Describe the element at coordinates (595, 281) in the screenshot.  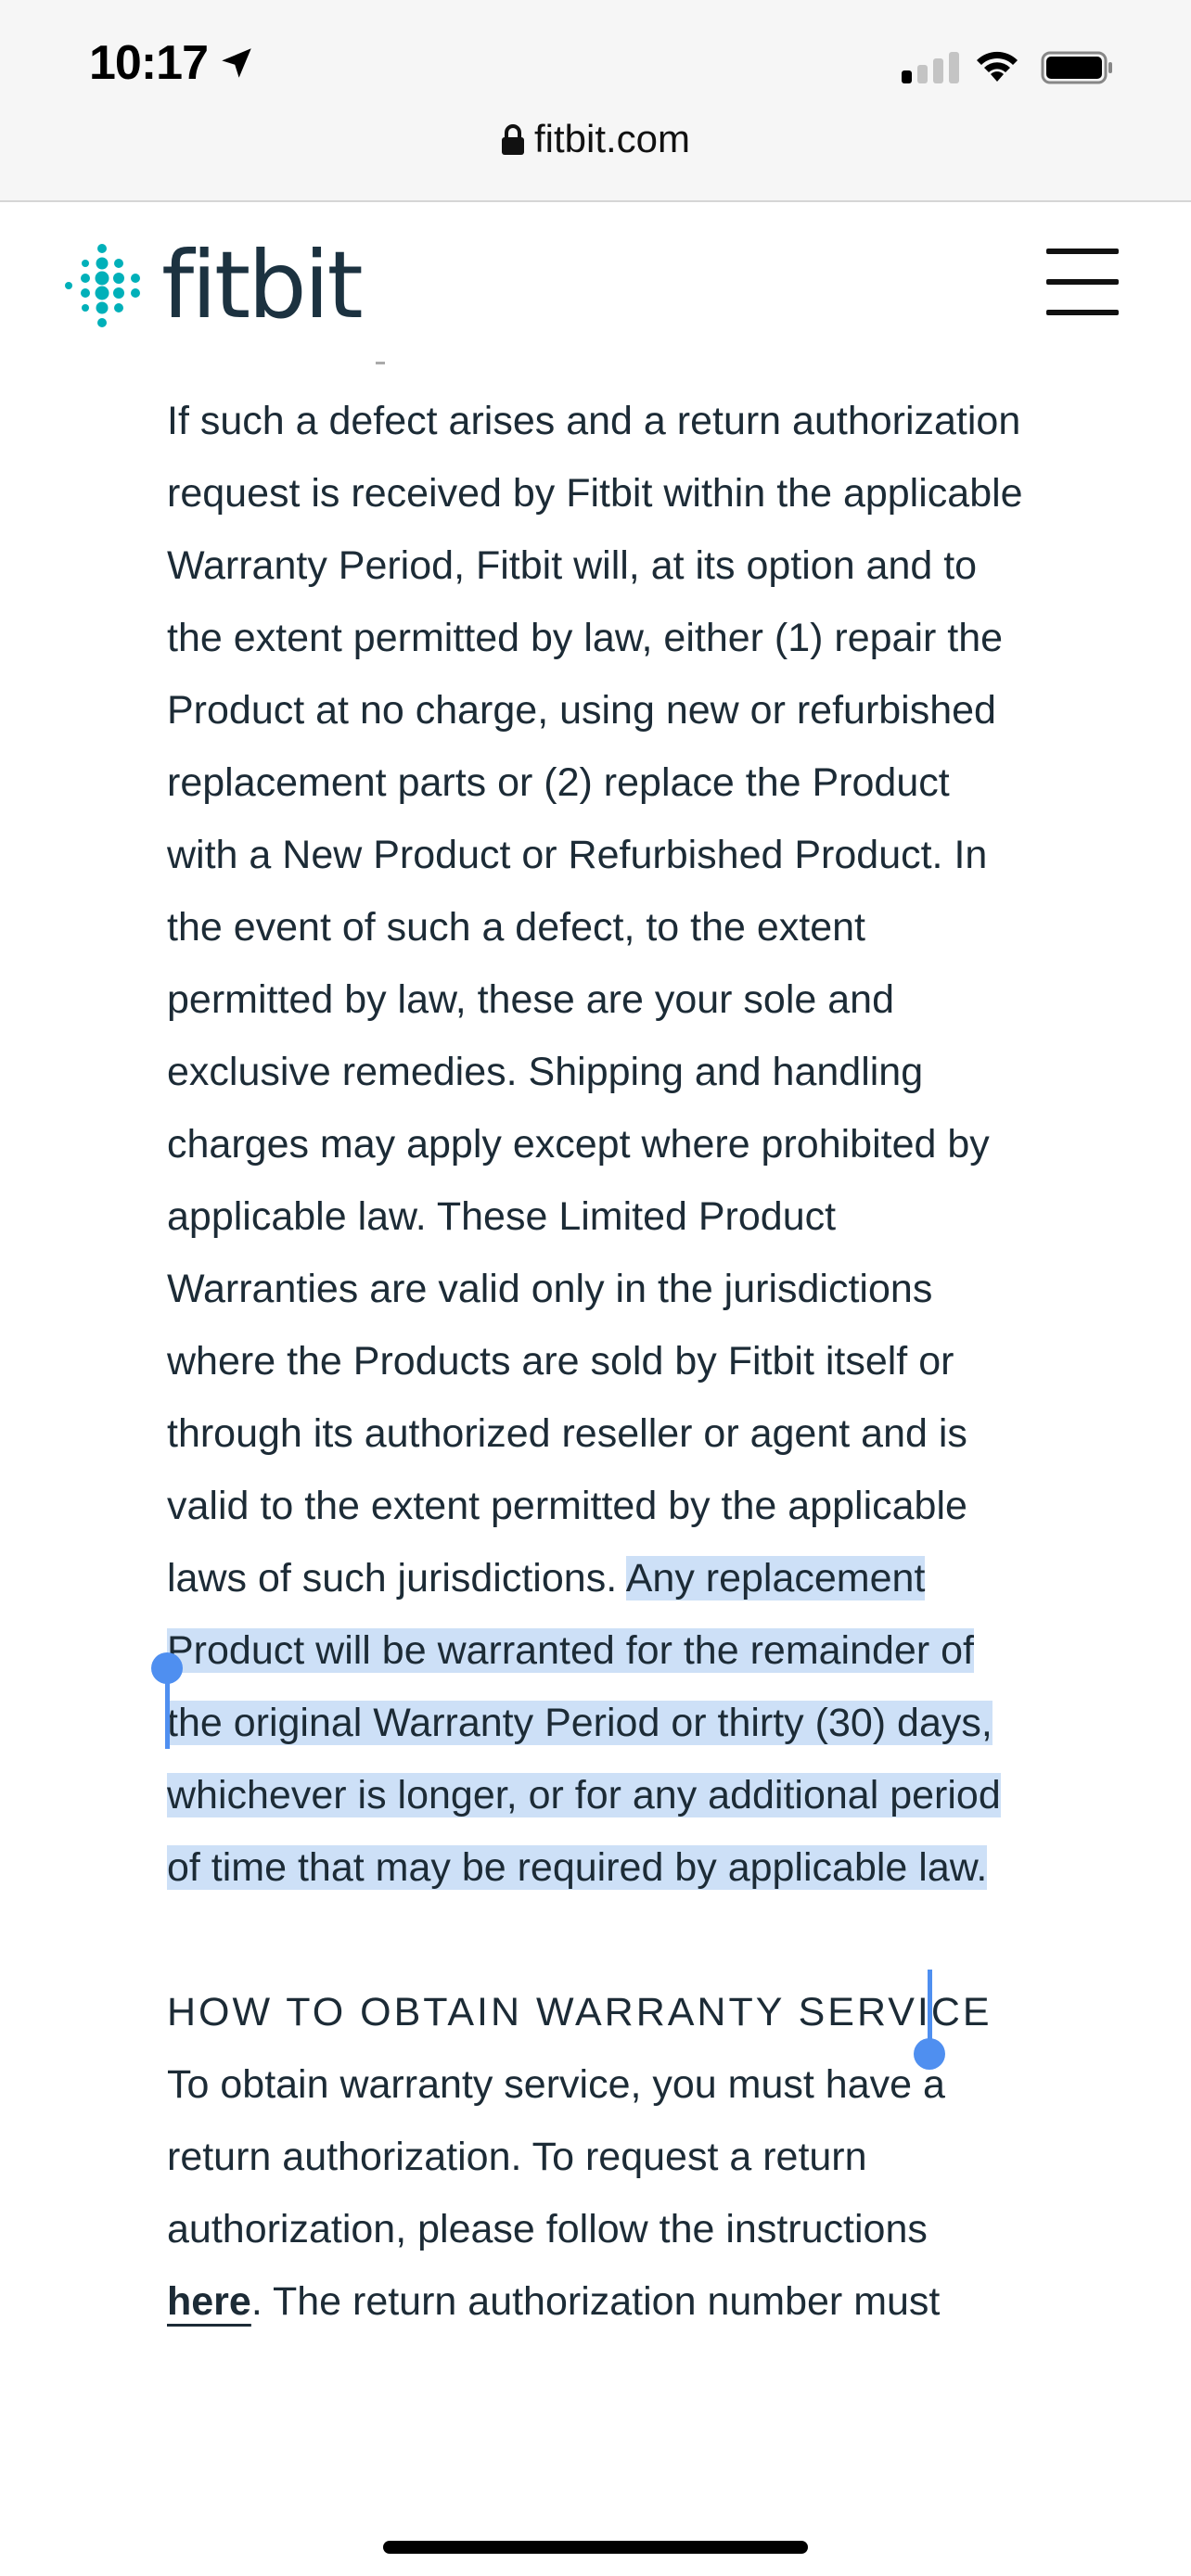
I see `site-header: fitbit` at that location.